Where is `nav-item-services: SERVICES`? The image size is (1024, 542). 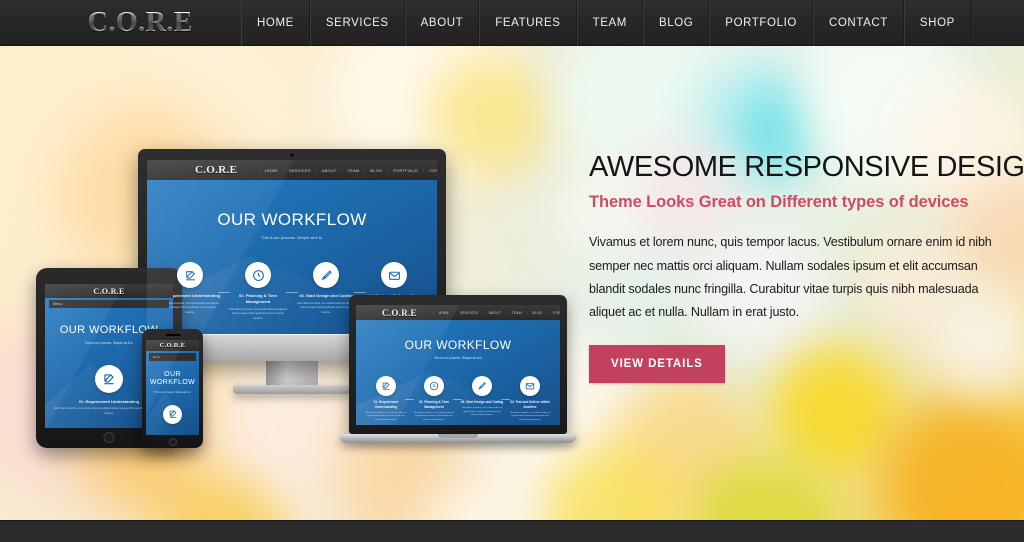
nav-item-services: SERVICES is located at coordinates (357, 23).